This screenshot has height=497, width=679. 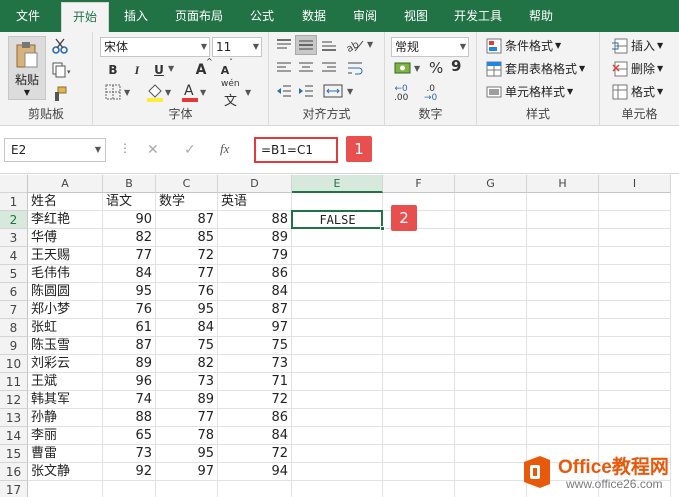 What do you see at coordinates (153, 150) in the screenshot?
I see `cancel-icon: ✕` at bounding box center [153, 150].